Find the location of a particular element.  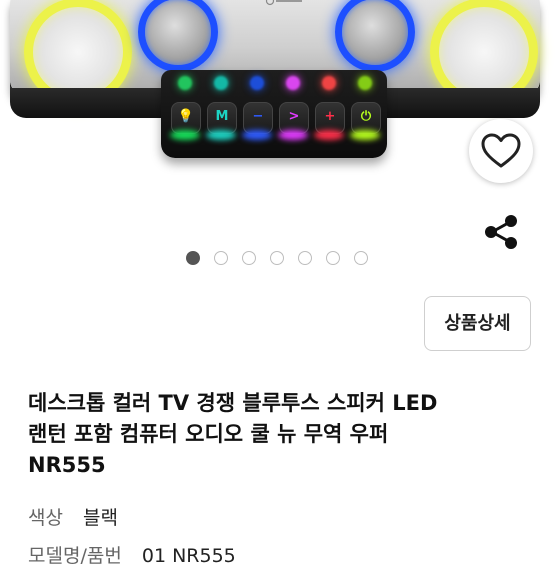

share-icon is located at coordinates (501, 232).